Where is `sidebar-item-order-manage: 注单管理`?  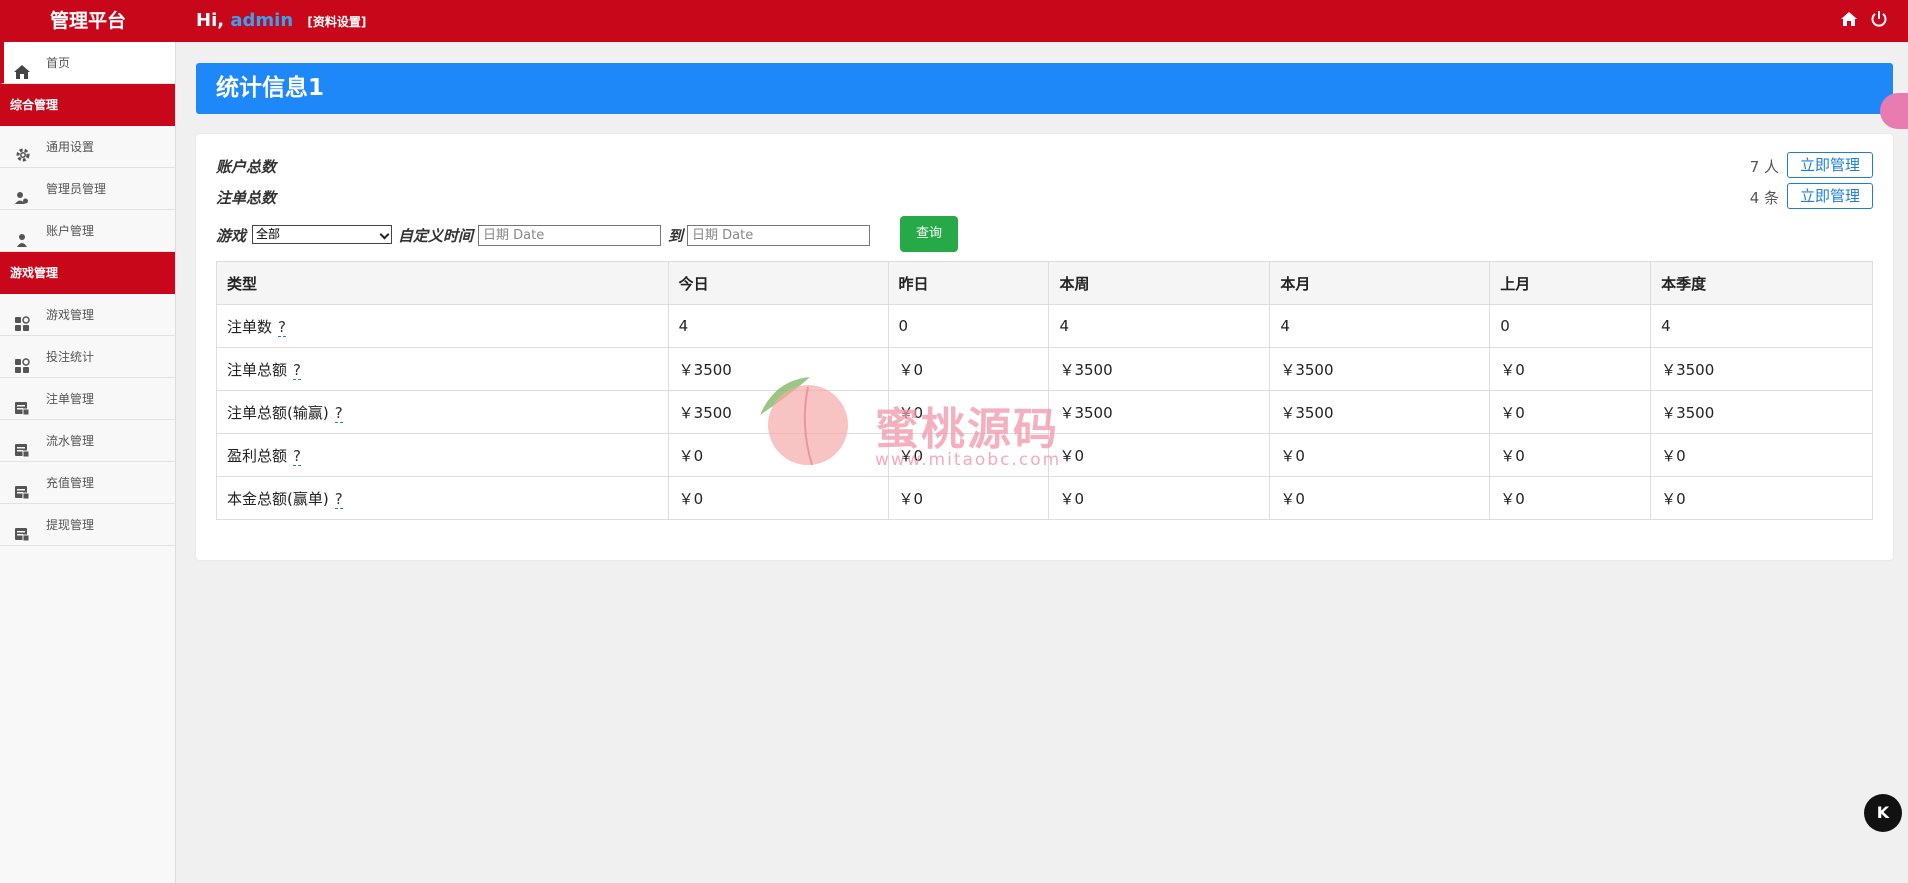 sidebar-item-order-manage: 注单管理 is located at coordinates (87, 399).